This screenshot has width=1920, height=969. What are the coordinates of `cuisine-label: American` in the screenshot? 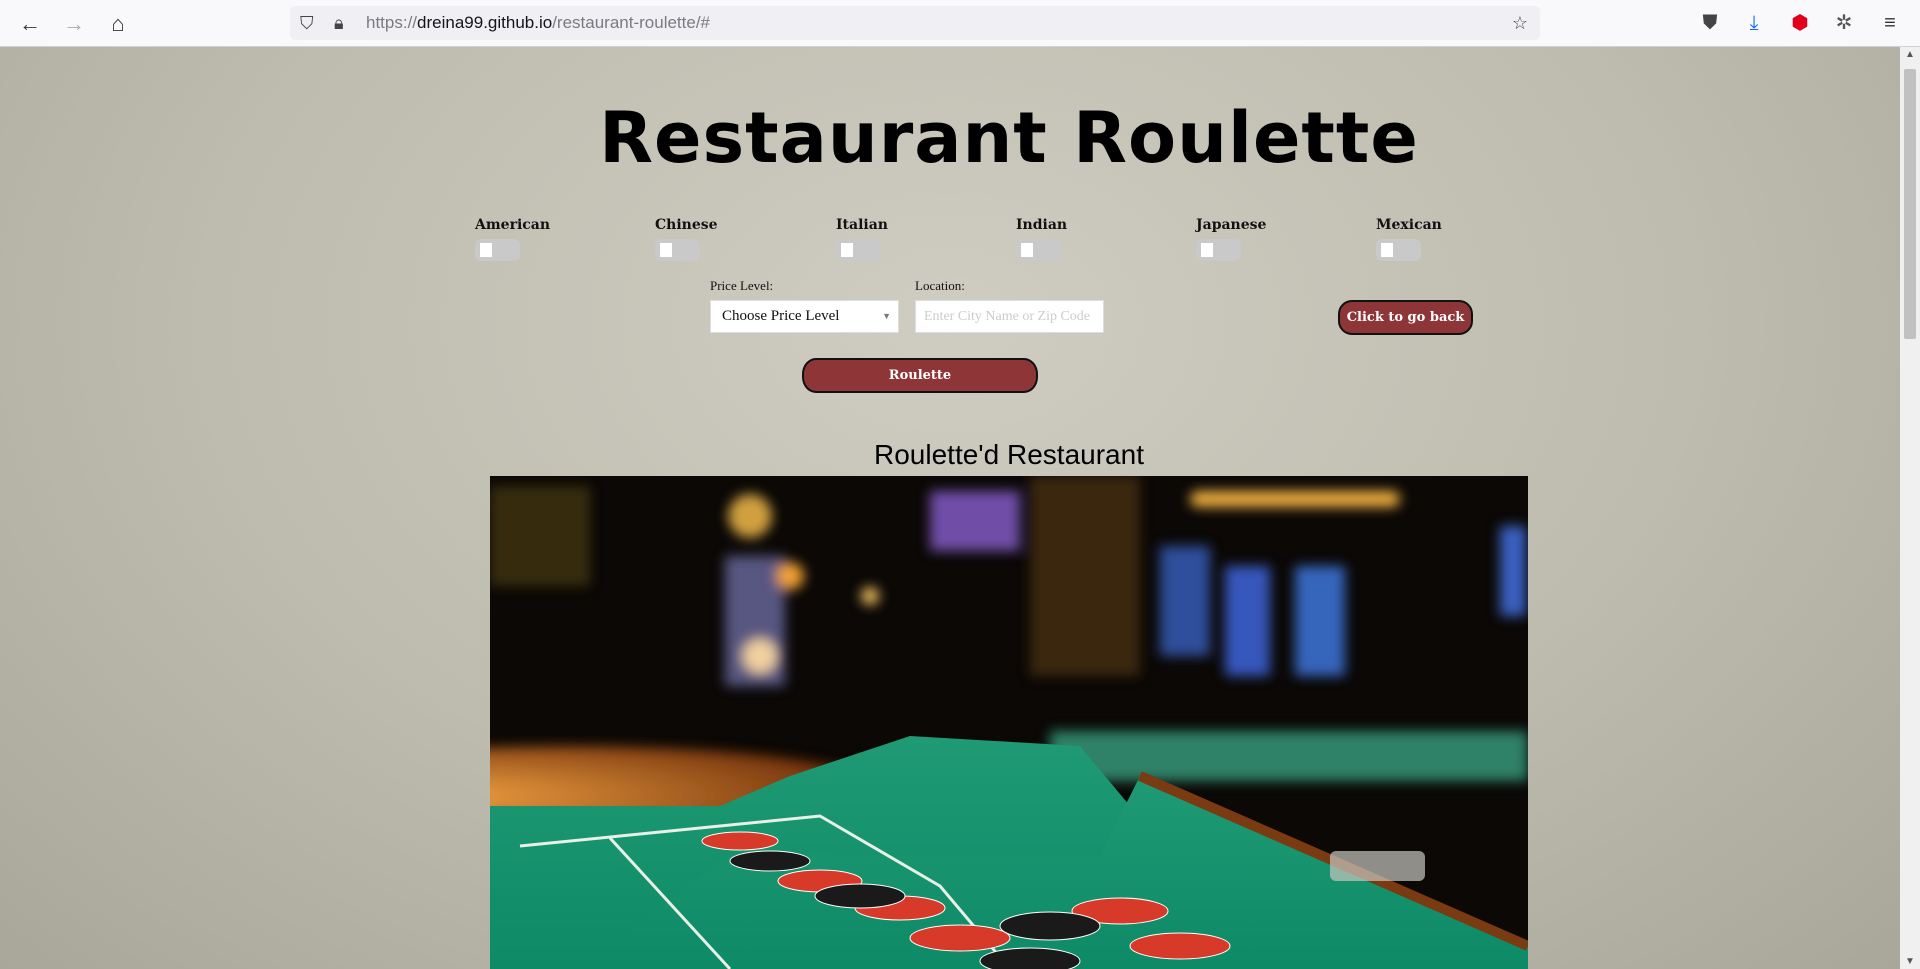 It's located at (513, 225).